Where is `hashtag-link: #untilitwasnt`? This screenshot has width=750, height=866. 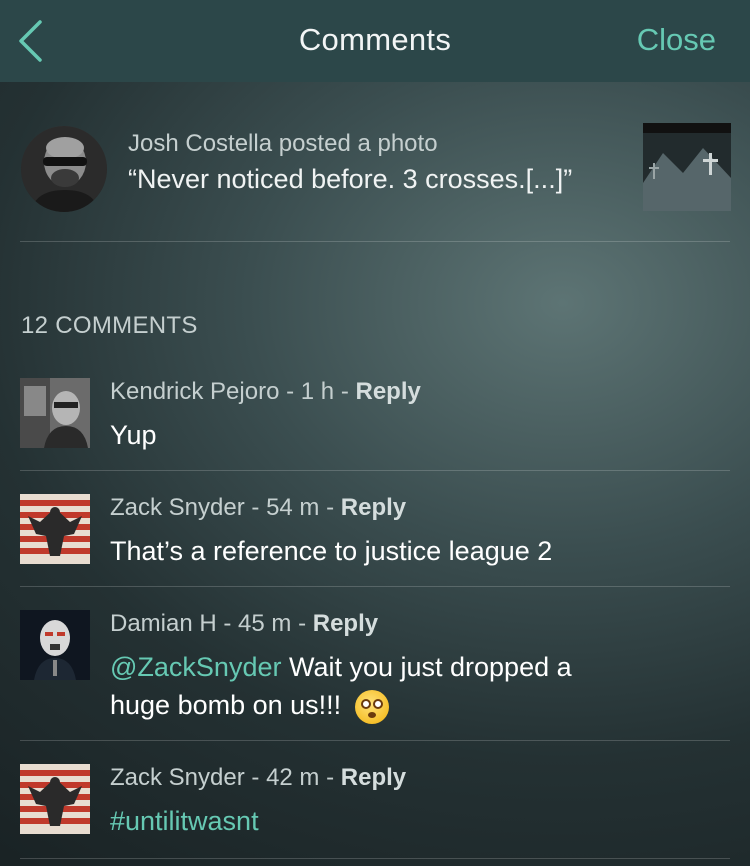
hashtag-link: #untilitwasnt is located at coordinates (184, 821).